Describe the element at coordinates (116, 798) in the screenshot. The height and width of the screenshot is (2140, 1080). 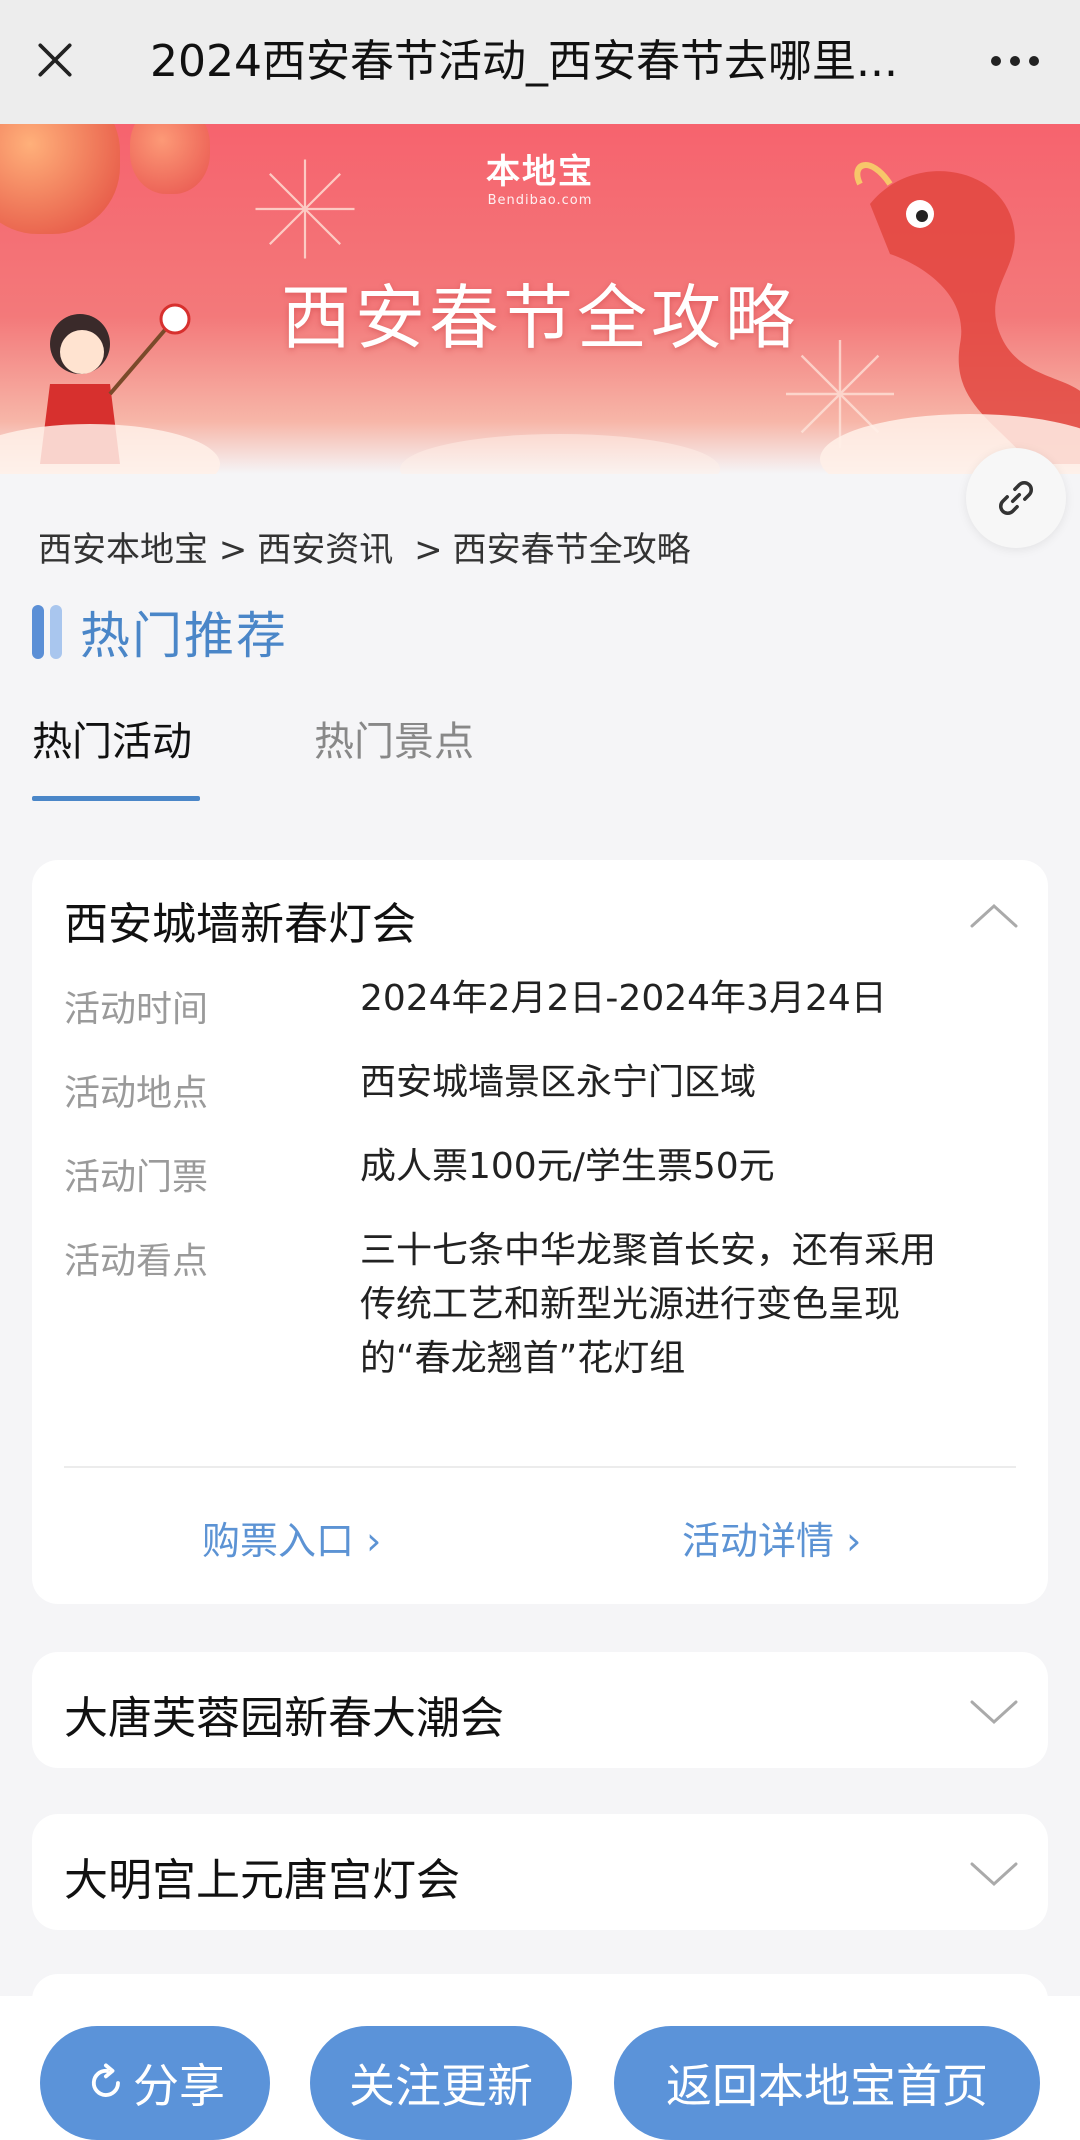
I see `active-tab-indicator` at that location.